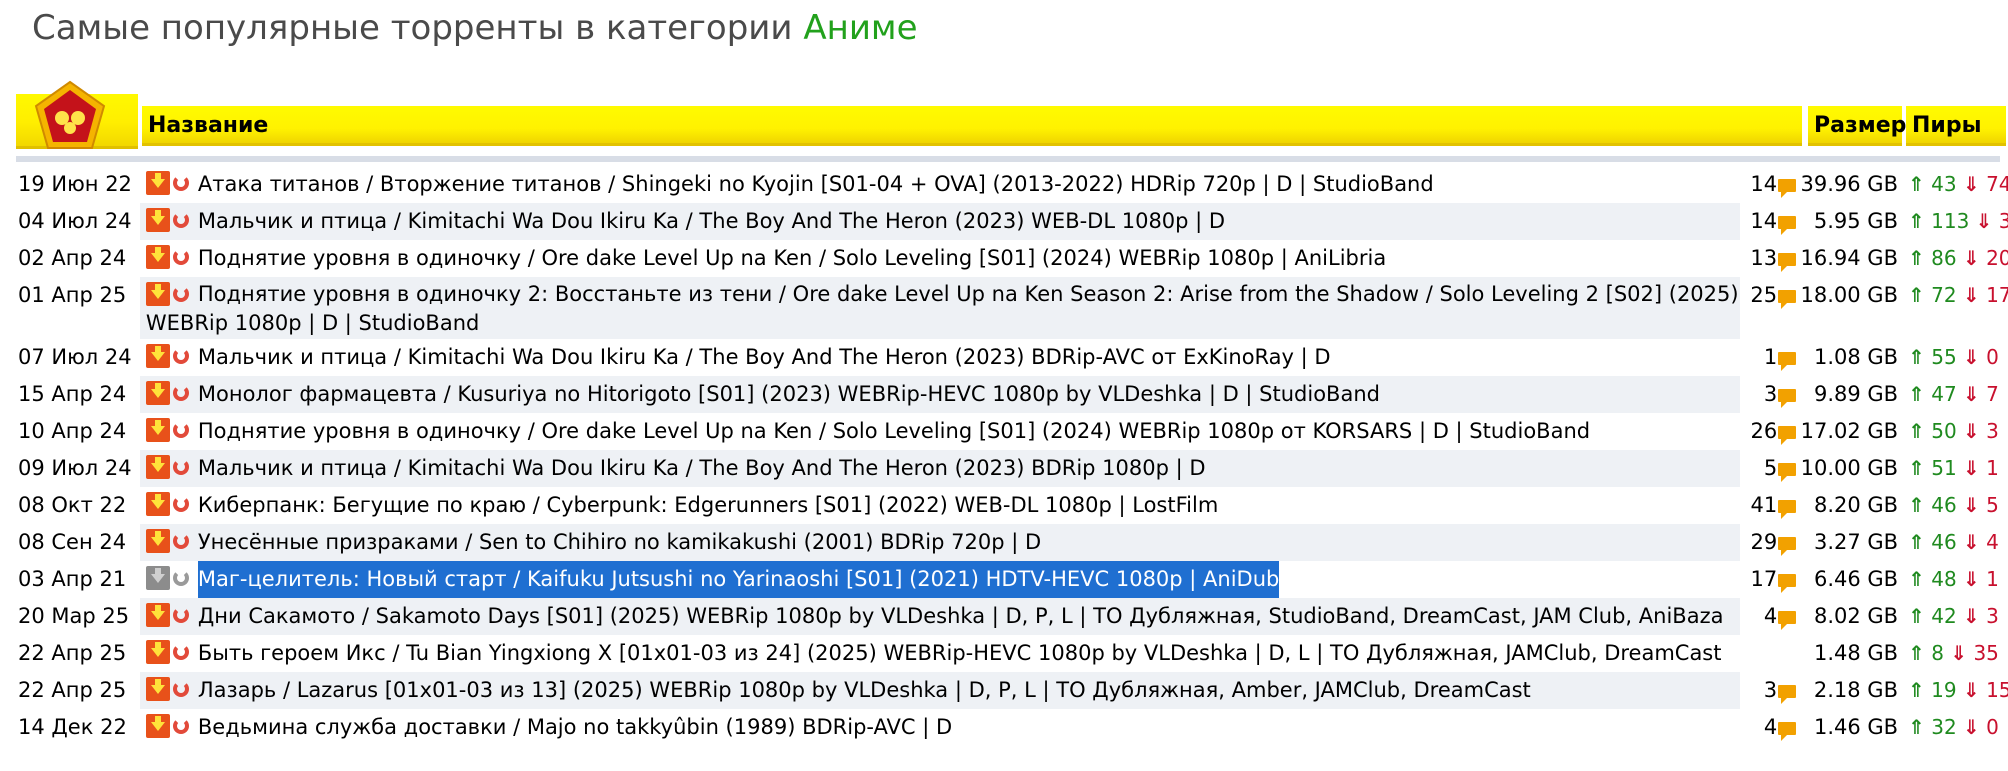 This screenshot has height=771, width=2008. Describe the element at coordinates (972, 126) in the screenshot. I see `header-name: Название` at that location.